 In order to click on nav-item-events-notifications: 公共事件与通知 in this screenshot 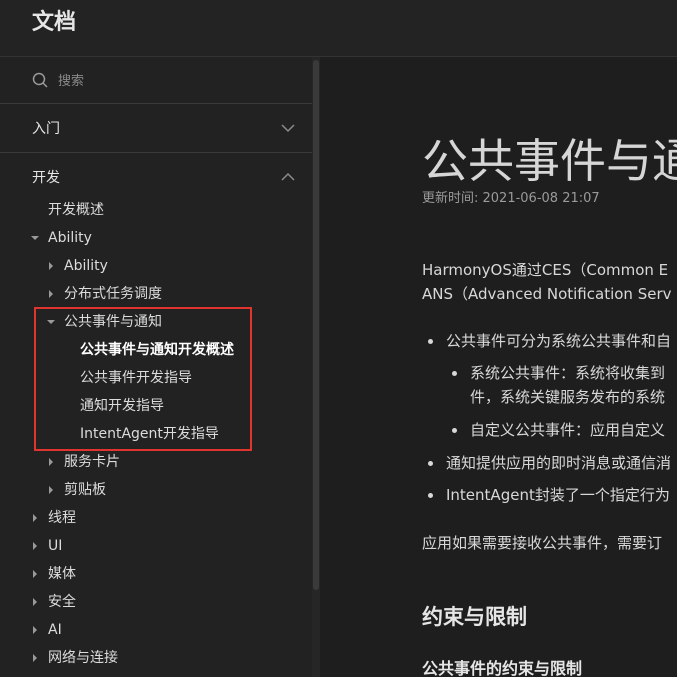, I will do `click(113, 322)`.